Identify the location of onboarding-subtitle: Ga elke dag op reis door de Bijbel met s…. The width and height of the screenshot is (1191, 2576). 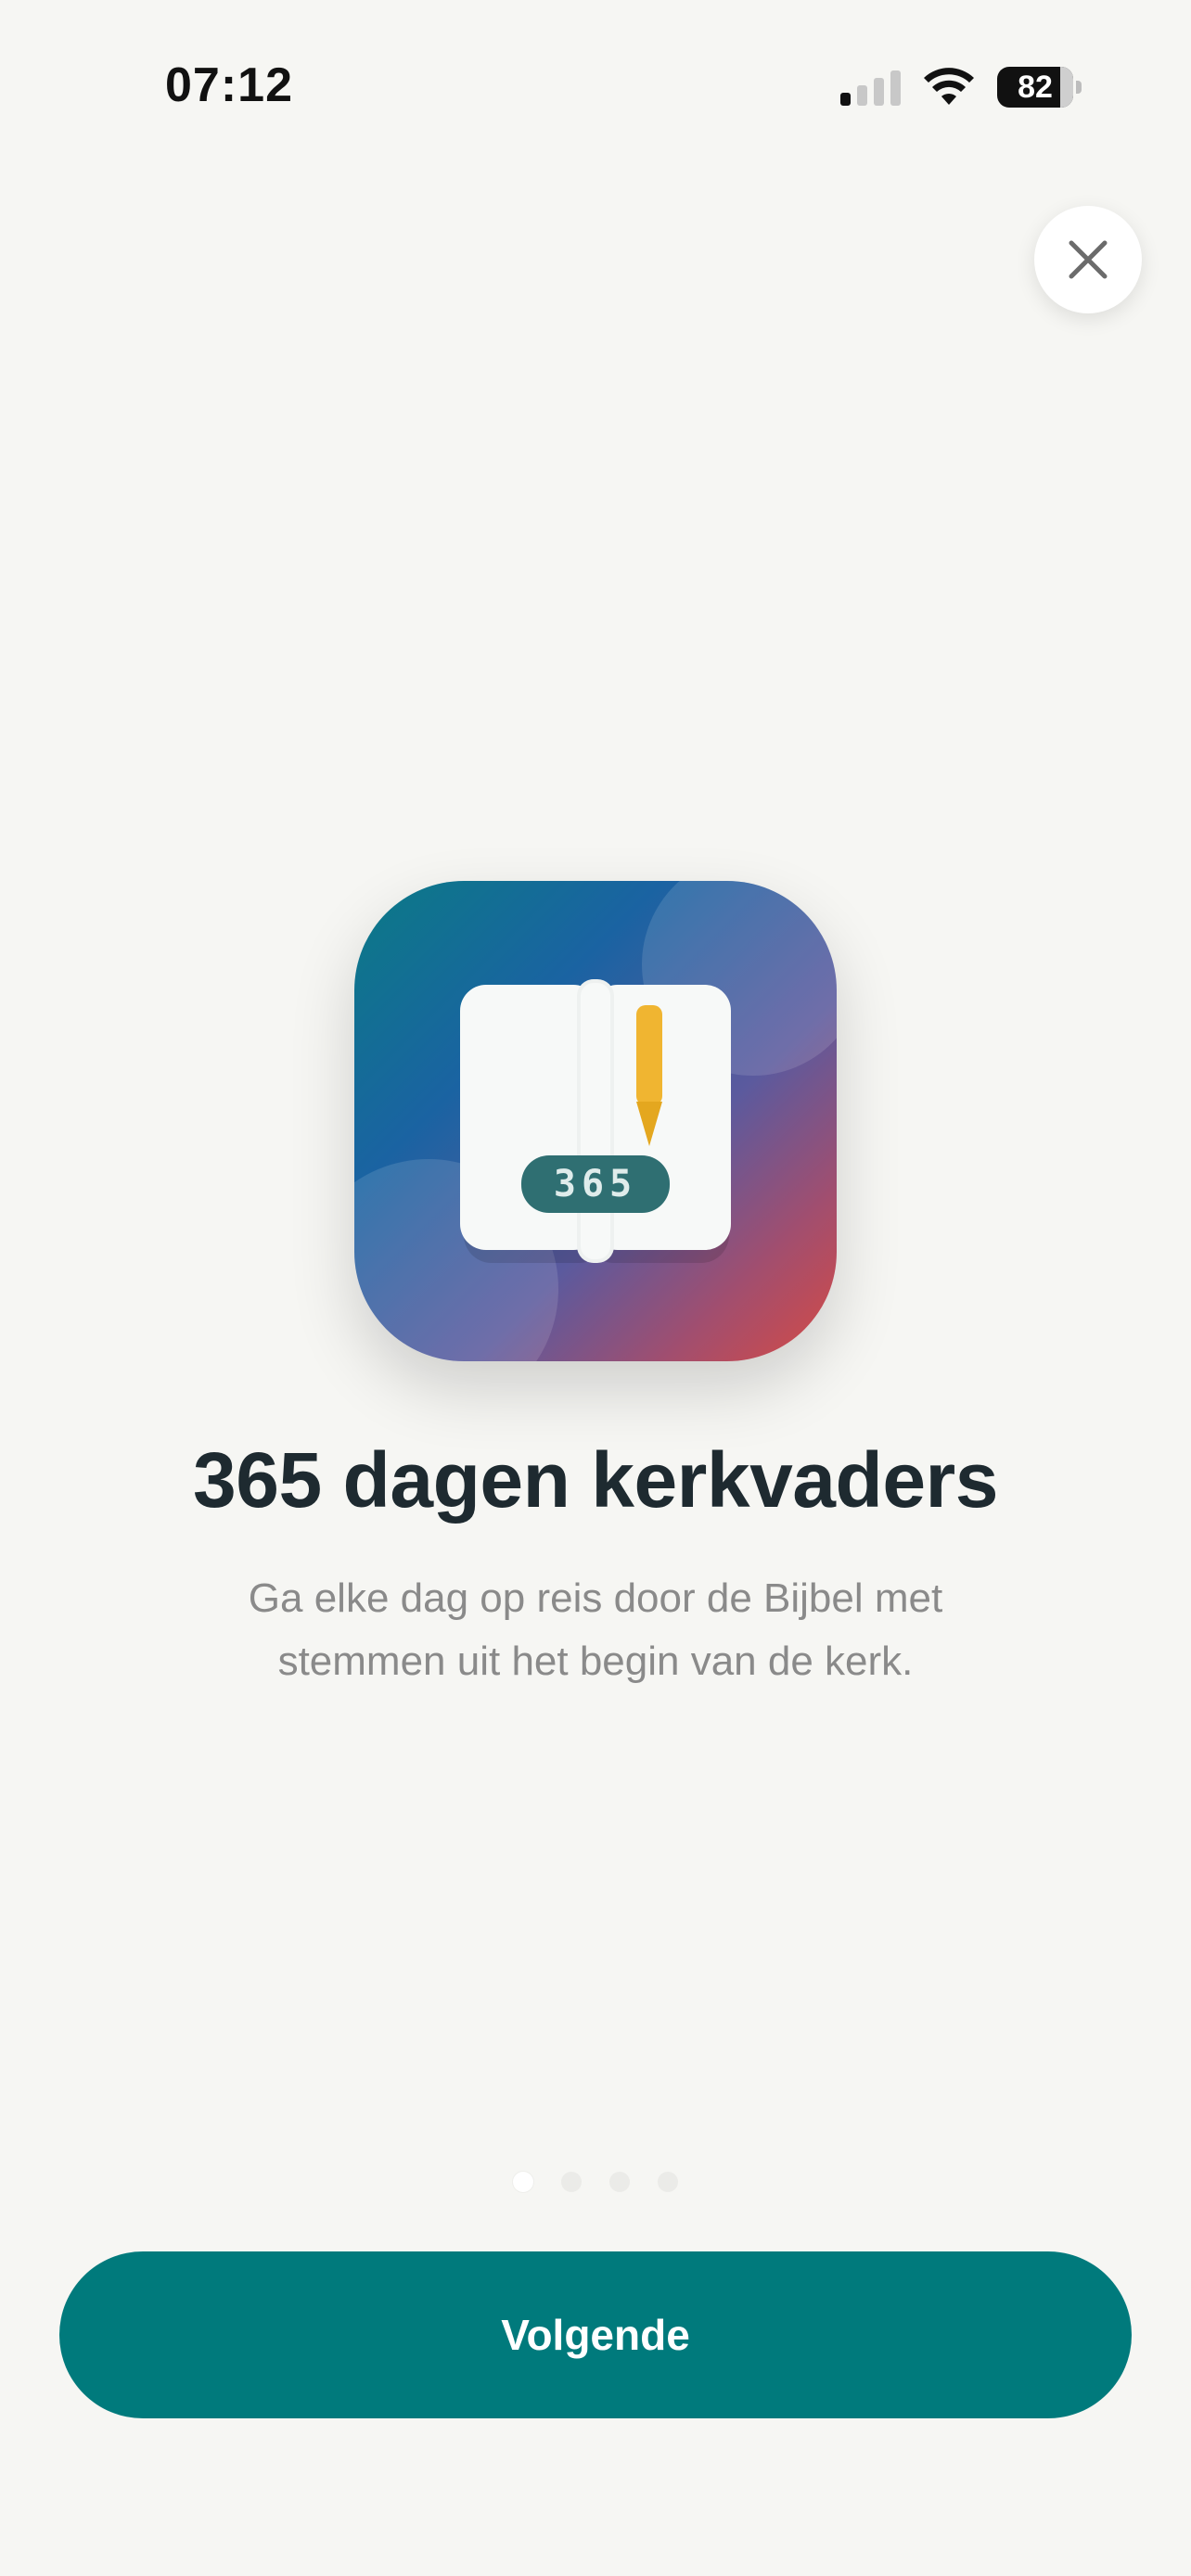
(595, 1629).